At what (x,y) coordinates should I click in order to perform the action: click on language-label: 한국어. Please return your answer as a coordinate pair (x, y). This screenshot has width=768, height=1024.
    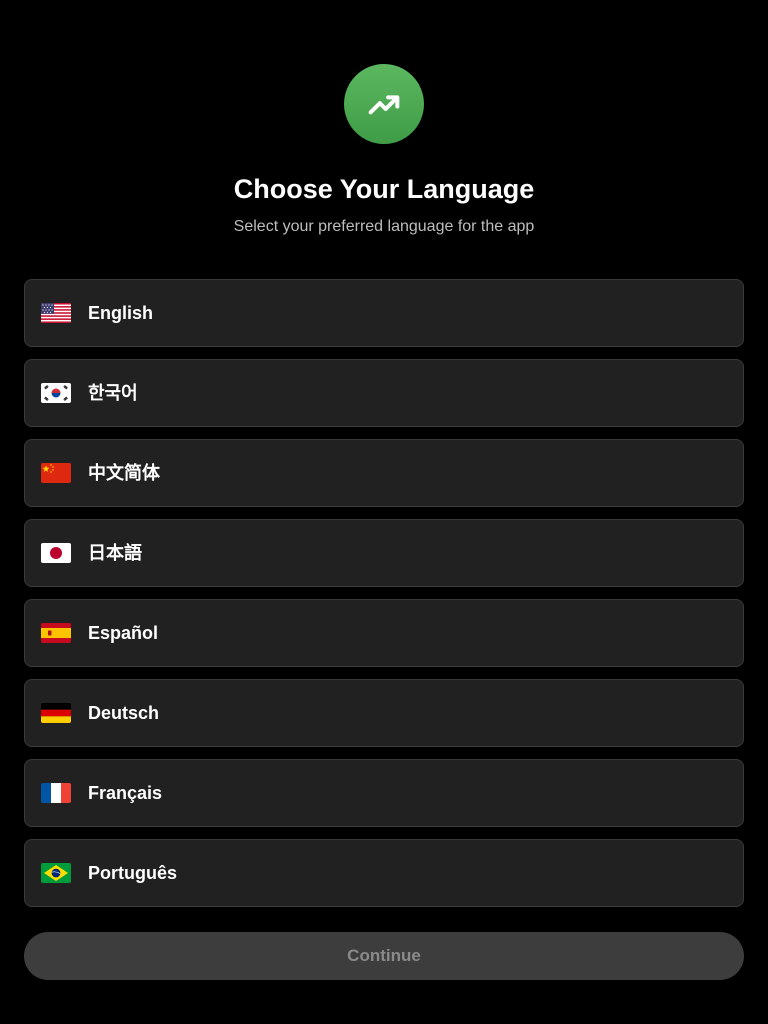
    Looking at the image, I should click on (113, 393).